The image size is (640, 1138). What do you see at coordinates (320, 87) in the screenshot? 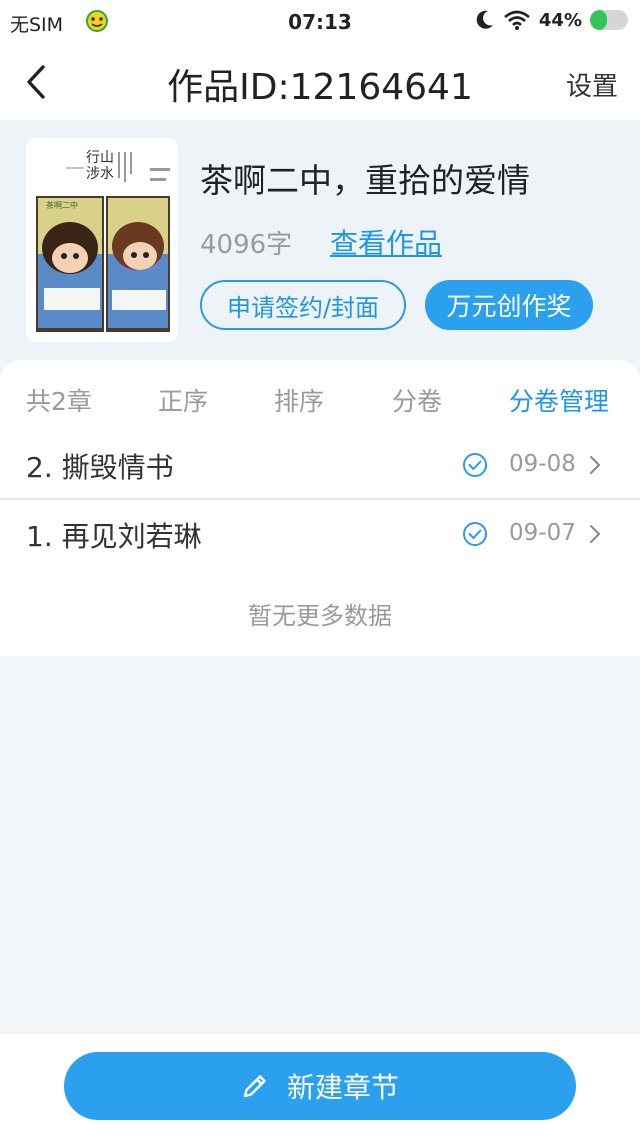
I see `page-title: 作品ID:12164641` at bounding box center [320, 87].